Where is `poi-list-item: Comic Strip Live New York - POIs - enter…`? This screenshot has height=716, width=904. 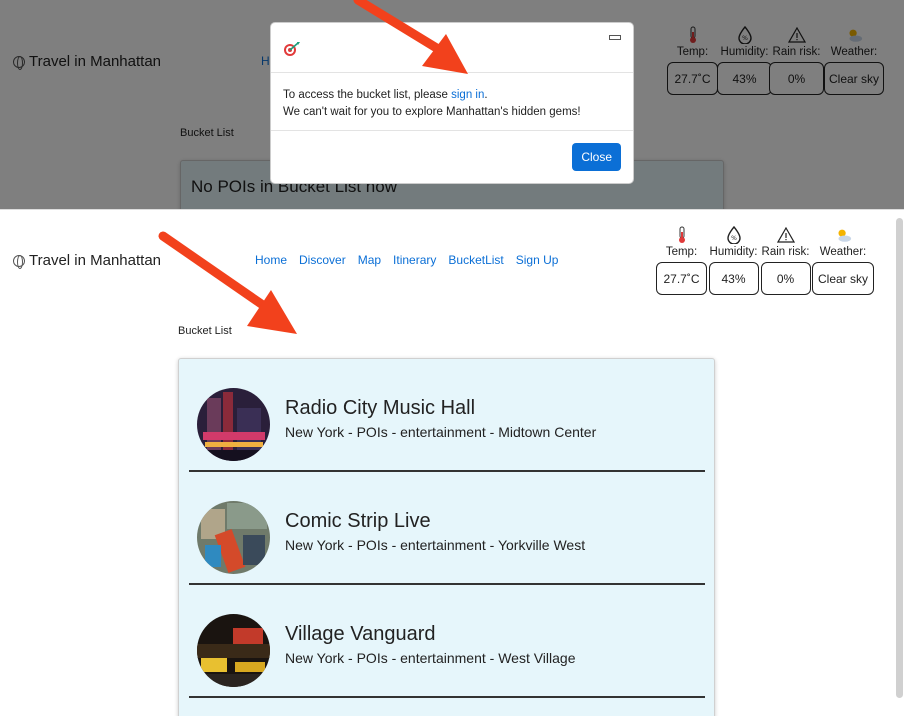 poi-list-item: Comic Strip Live New York - POIs - enter… is located at coordinates (447, 528).